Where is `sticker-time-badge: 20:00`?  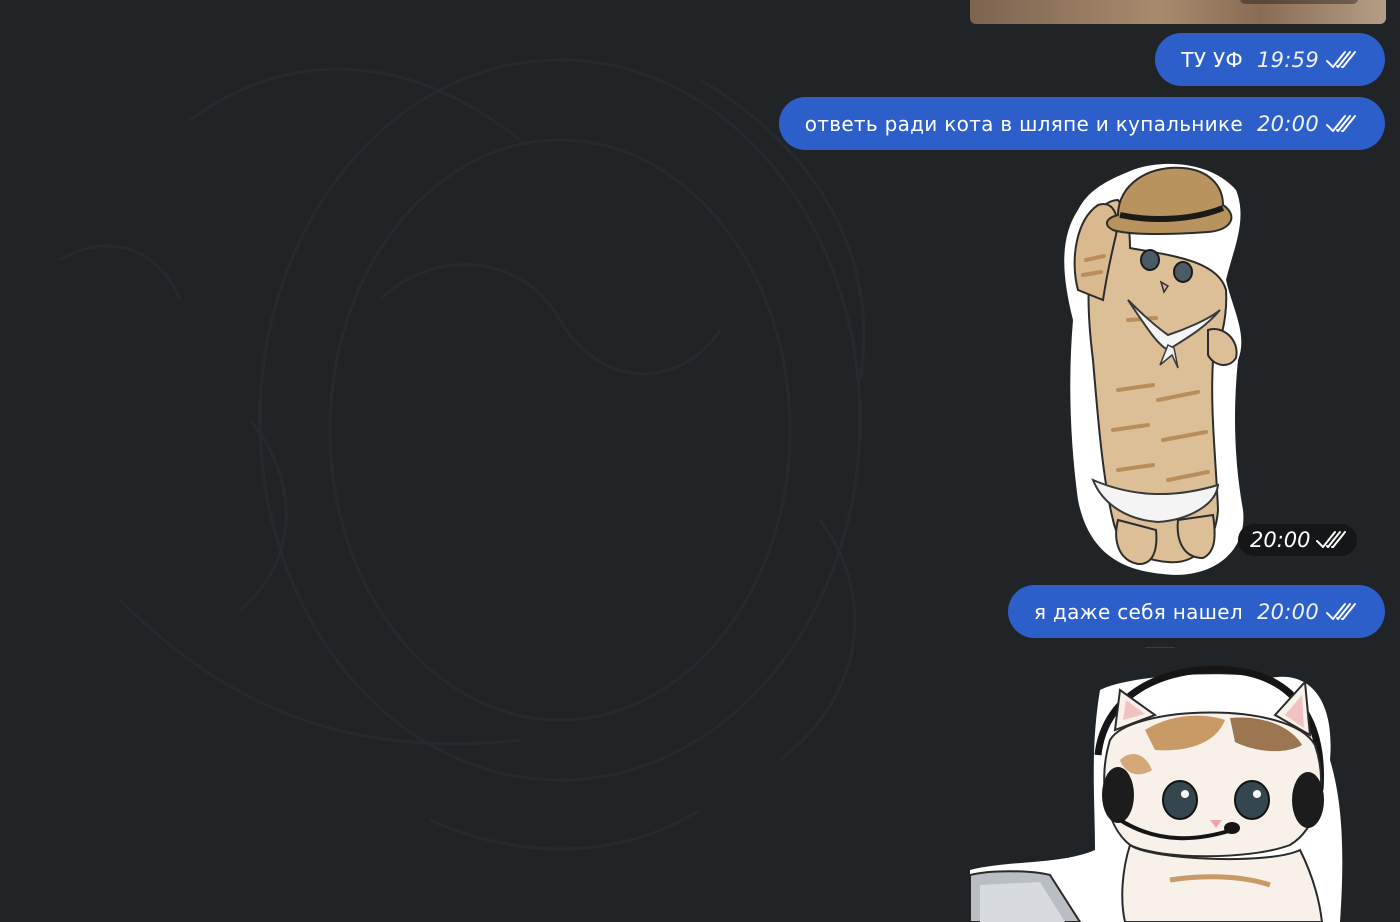 sticker-time-badge: 20:00 is located at coordinates (1297, 540).